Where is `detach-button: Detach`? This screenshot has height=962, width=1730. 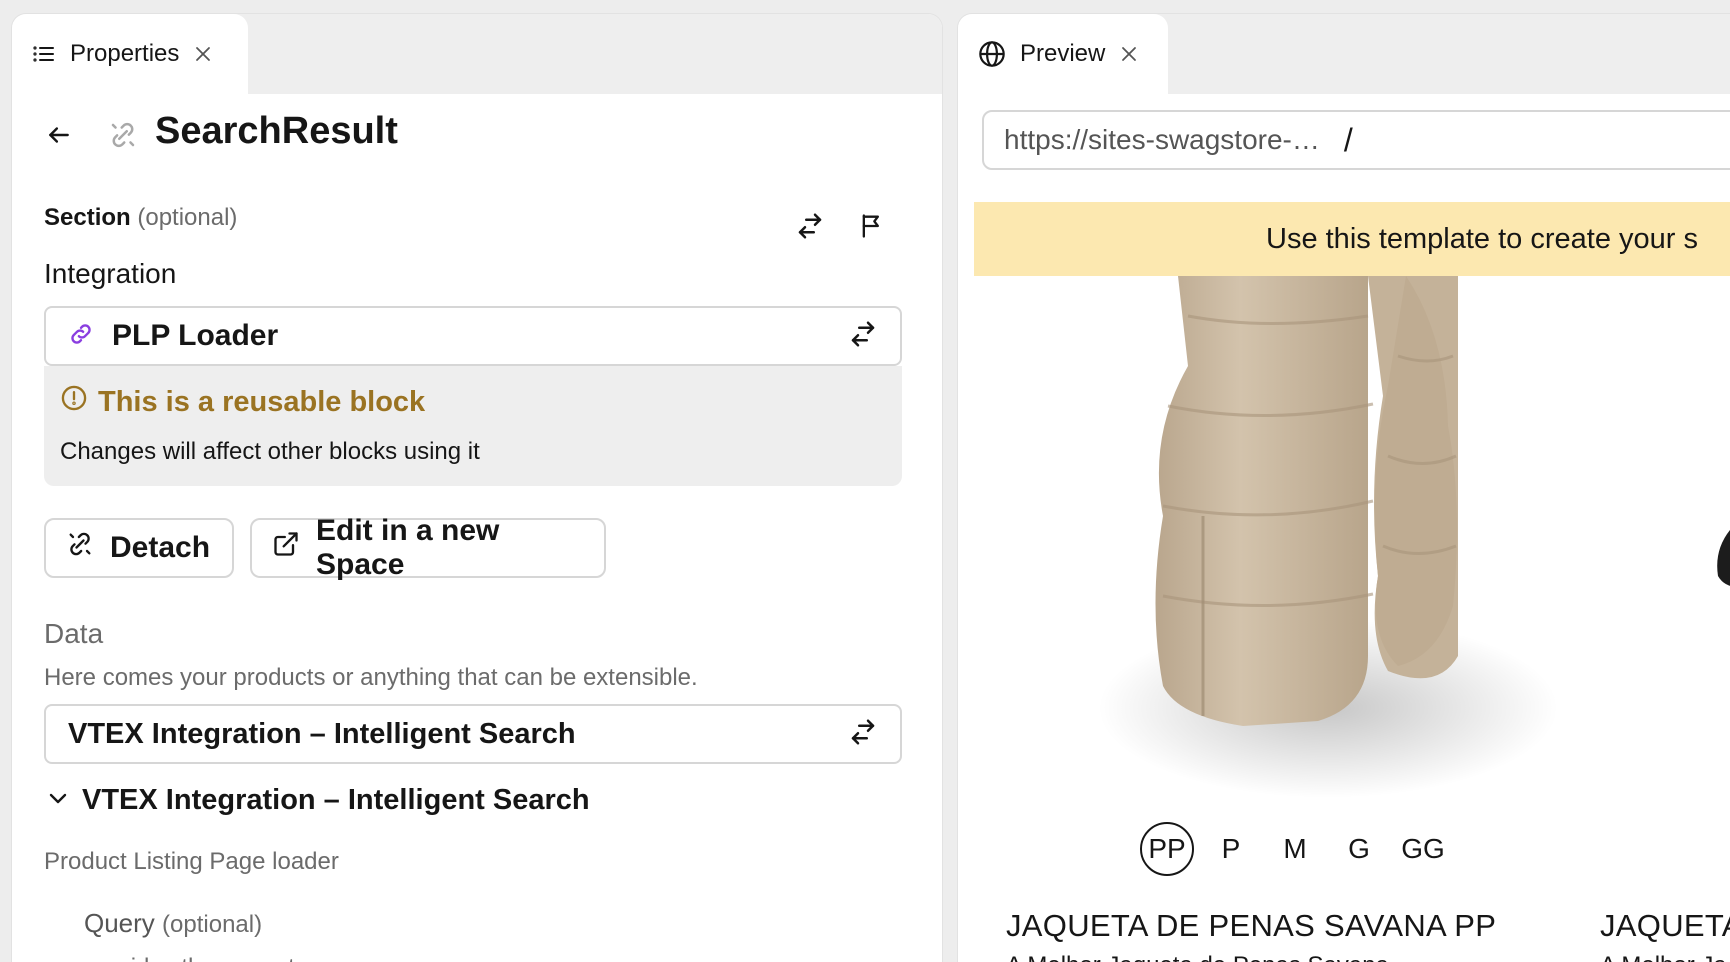
detach-button: Detach is located at coordinates (139, 548).